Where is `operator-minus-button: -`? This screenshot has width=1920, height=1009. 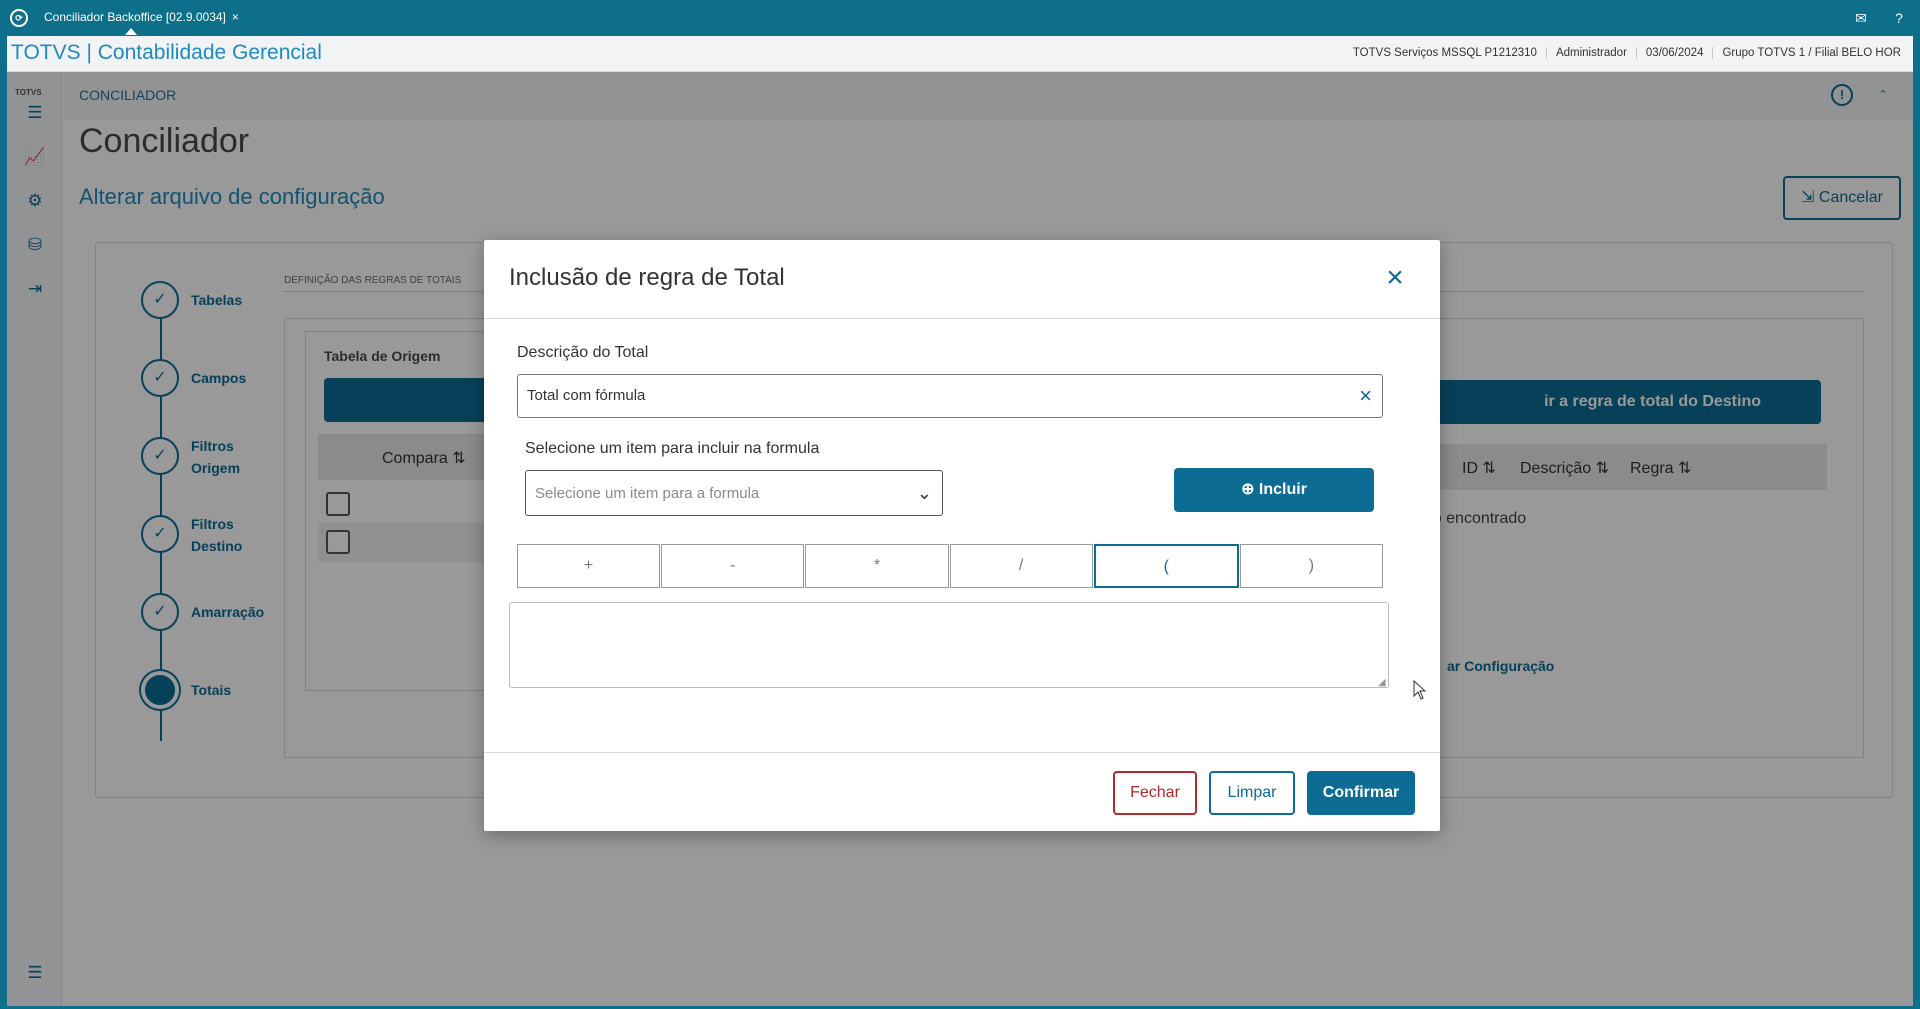
operator-minus-button: - is located at coordinates (733, 566).